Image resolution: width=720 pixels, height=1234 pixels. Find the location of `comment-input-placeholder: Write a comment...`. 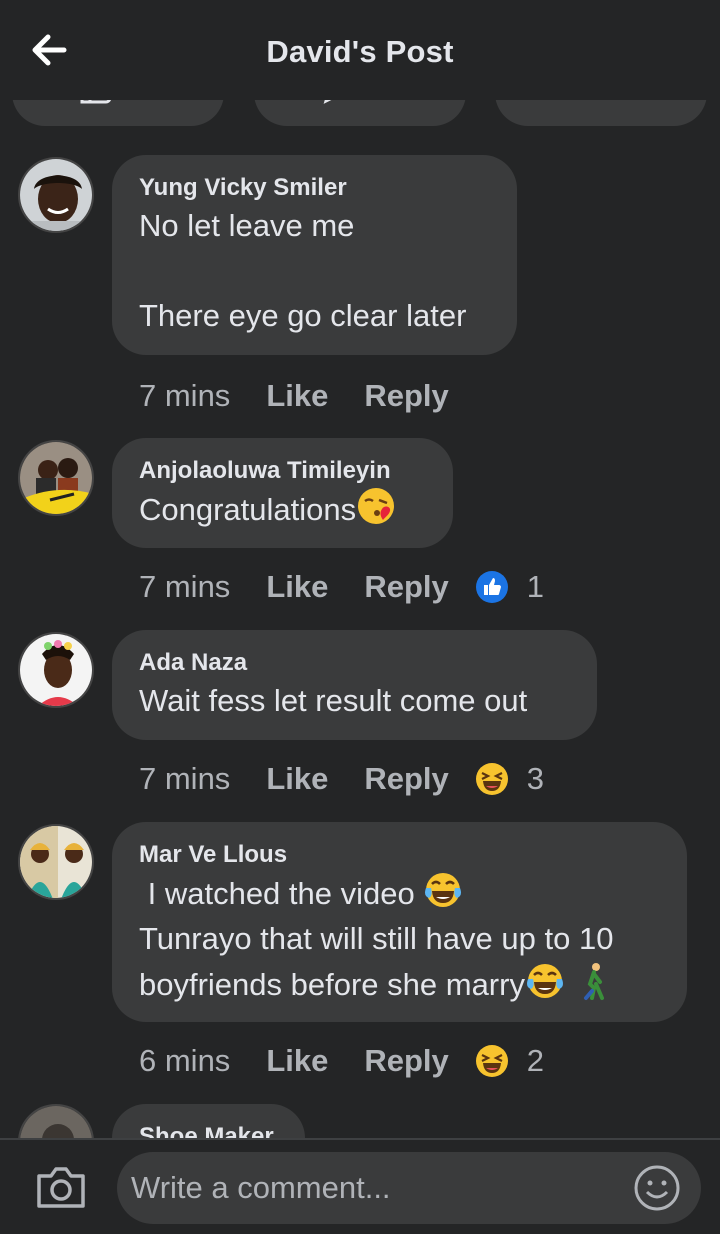

comment-input-placeholder: Write a comment... is located at coordinates (261, 1187).